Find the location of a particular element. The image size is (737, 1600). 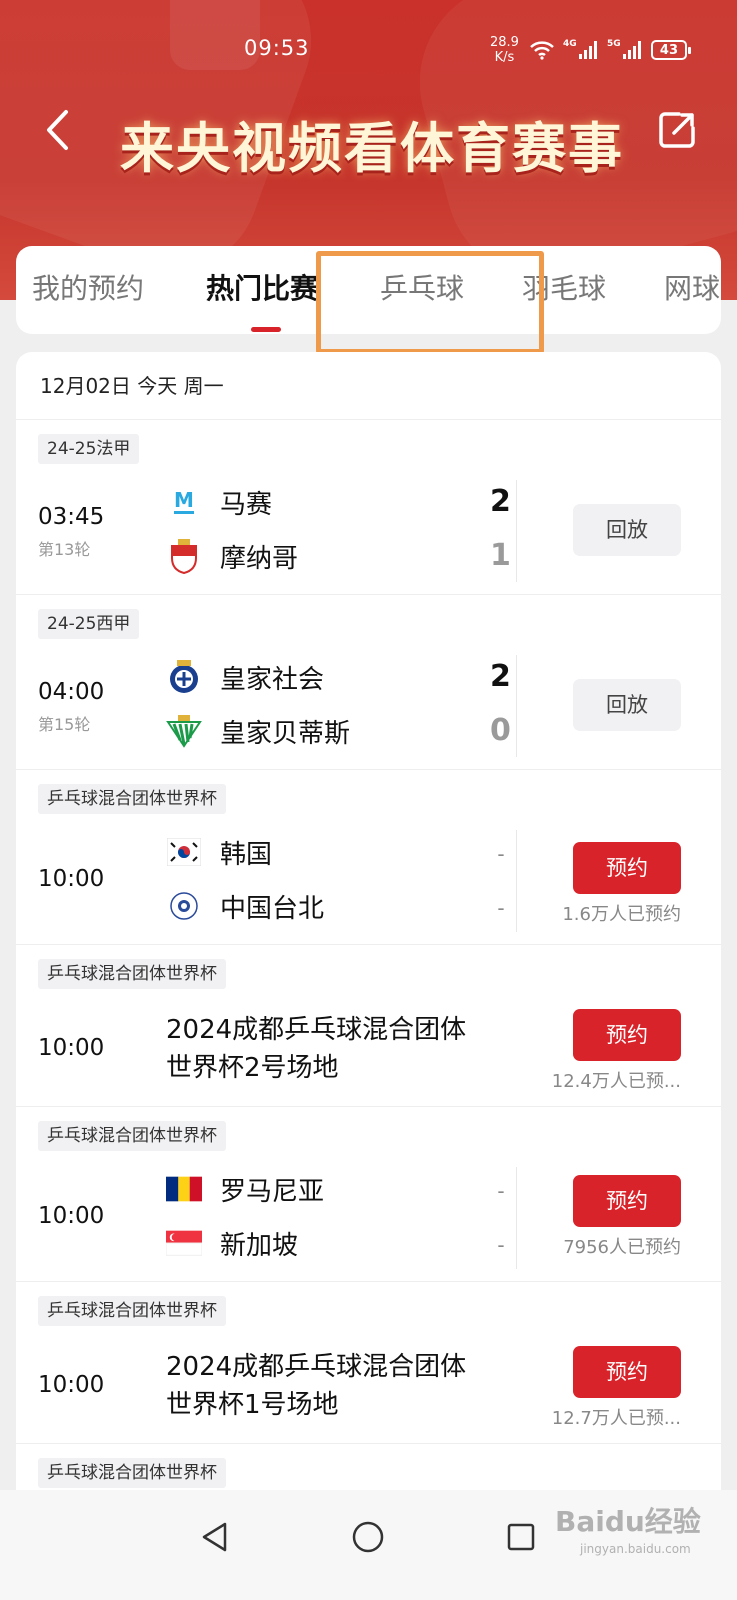

nav-back-button is located at coordinates (215, 1537).